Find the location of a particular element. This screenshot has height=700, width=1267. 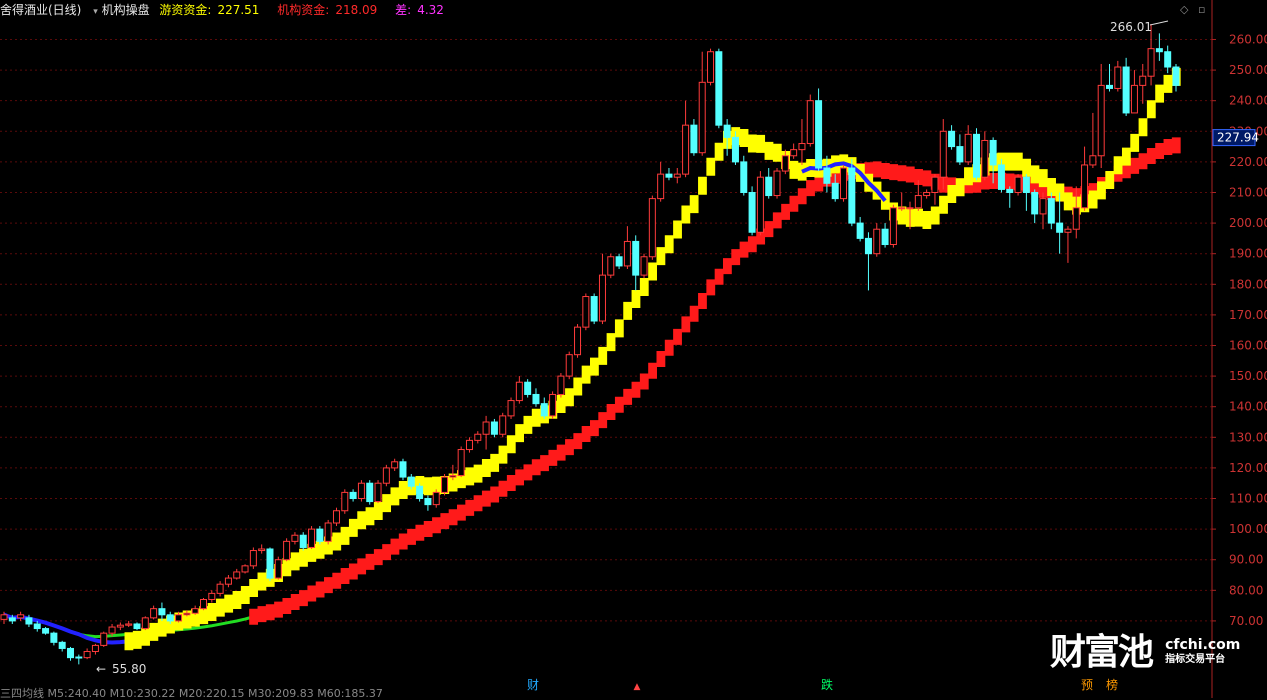

tick-label: 90.00 is located at coordinates (1246, 560).